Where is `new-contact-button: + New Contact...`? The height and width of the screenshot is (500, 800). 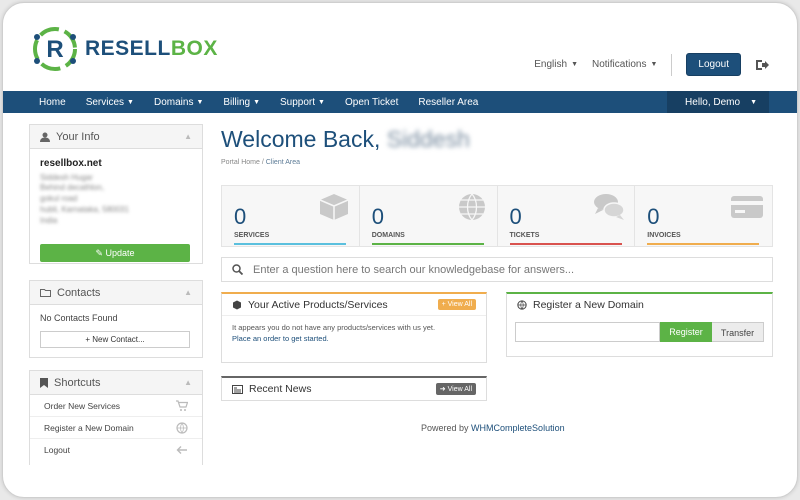 new-contact-button: + New Contact... is located at coordinates (115, 339).